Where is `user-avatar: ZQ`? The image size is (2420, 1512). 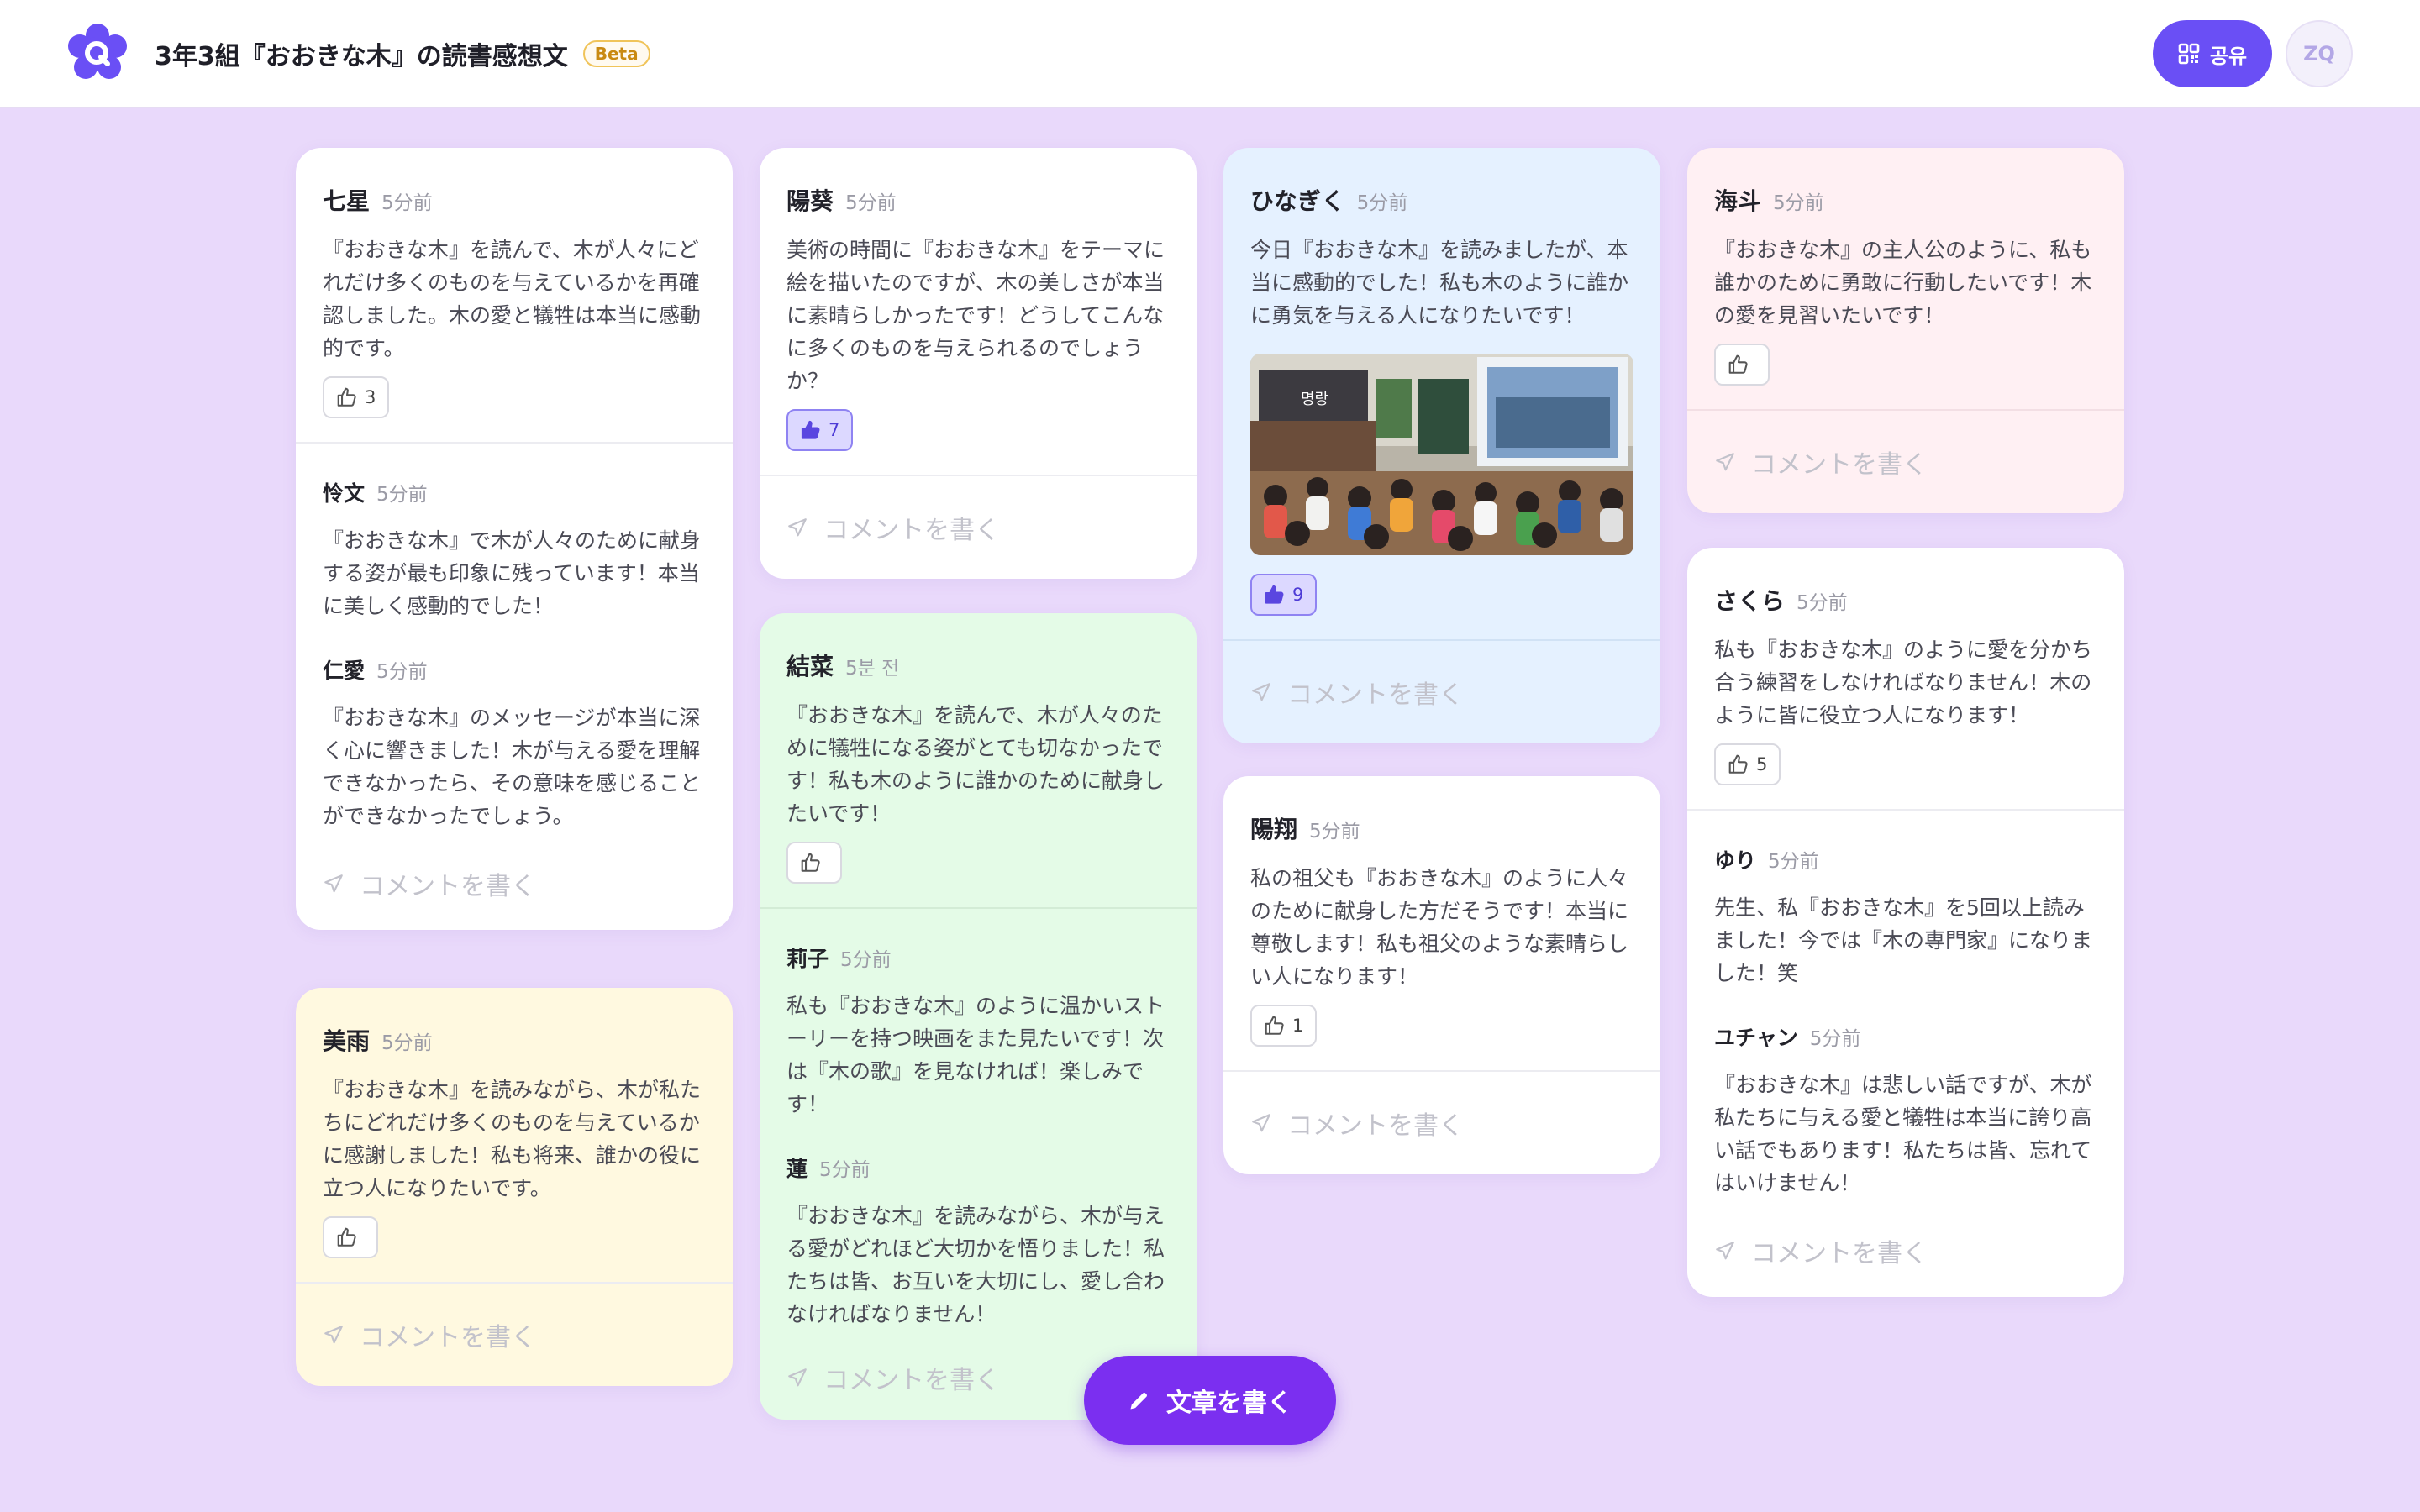
user-avatar: ZQ is located at coordinates (2320, 53).